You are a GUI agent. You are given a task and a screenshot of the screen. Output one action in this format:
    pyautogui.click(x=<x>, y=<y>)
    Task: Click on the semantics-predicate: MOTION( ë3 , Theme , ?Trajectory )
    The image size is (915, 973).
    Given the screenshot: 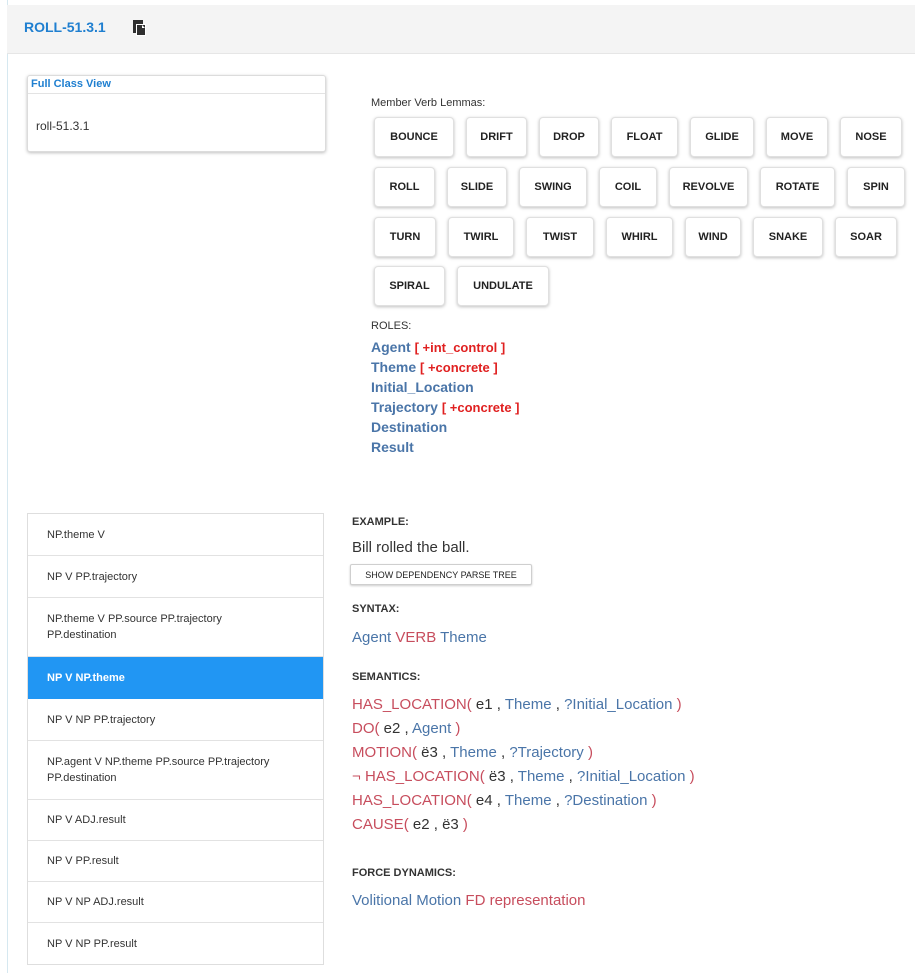 What is the action you would take?
    pyautogui.click(x=472, y=752)
    